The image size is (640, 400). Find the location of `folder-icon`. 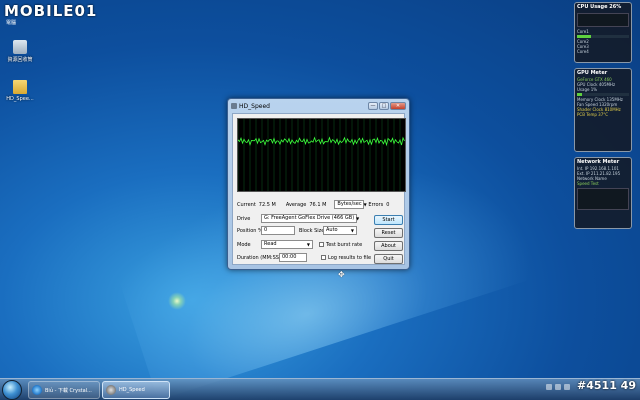

folder-icon is located at coordinates (20, 87).